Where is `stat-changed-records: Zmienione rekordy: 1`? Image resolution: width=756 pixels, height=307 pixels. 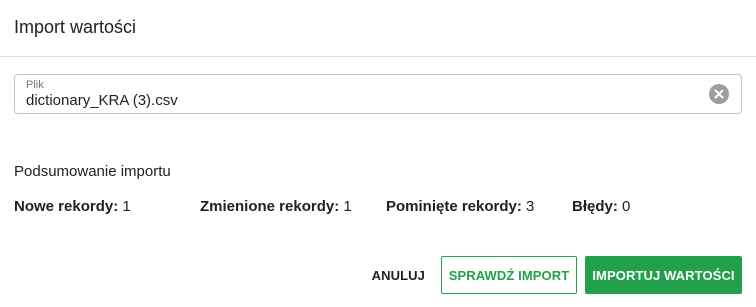 stat-changed-records: Zmienione rekordy: 1 is located at coordinates (276, 207).